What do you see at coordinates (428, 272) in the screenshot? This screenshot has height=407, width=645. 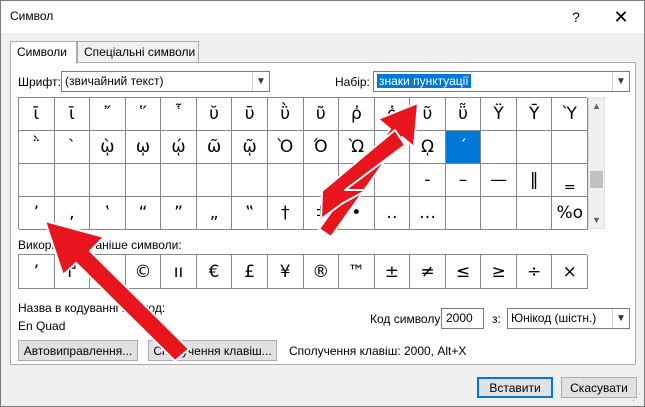 I see `recent-symbol-cell: ≠` at bounding box center [428, 272].